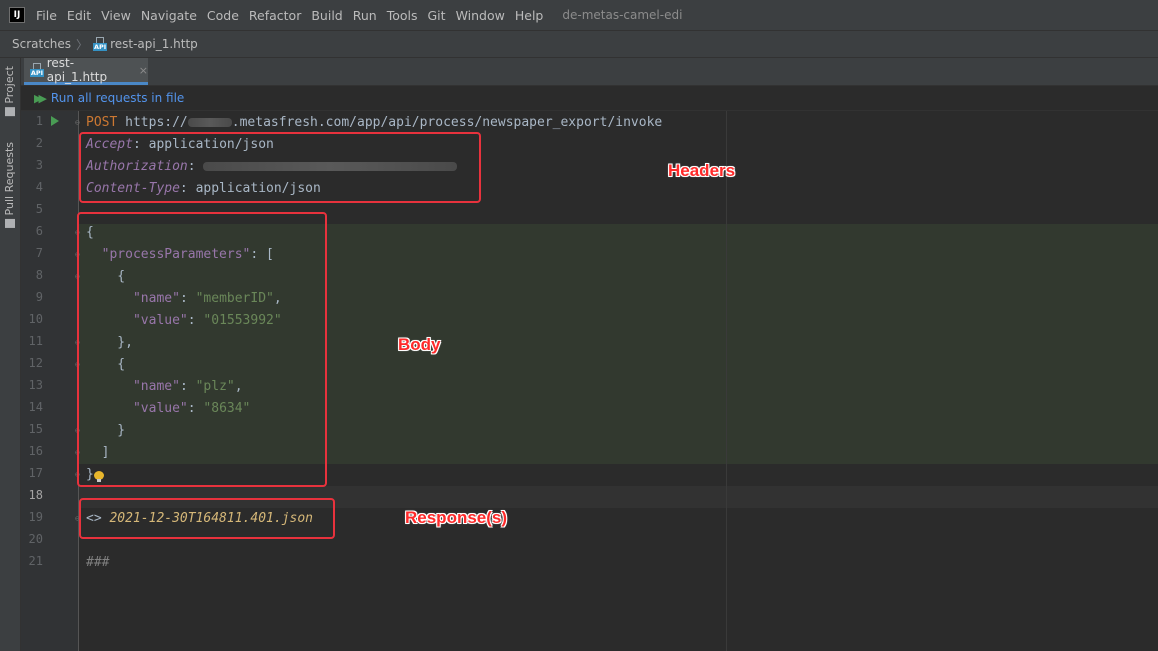  I want to click on menu-edit: Edit, so click(79, 15).